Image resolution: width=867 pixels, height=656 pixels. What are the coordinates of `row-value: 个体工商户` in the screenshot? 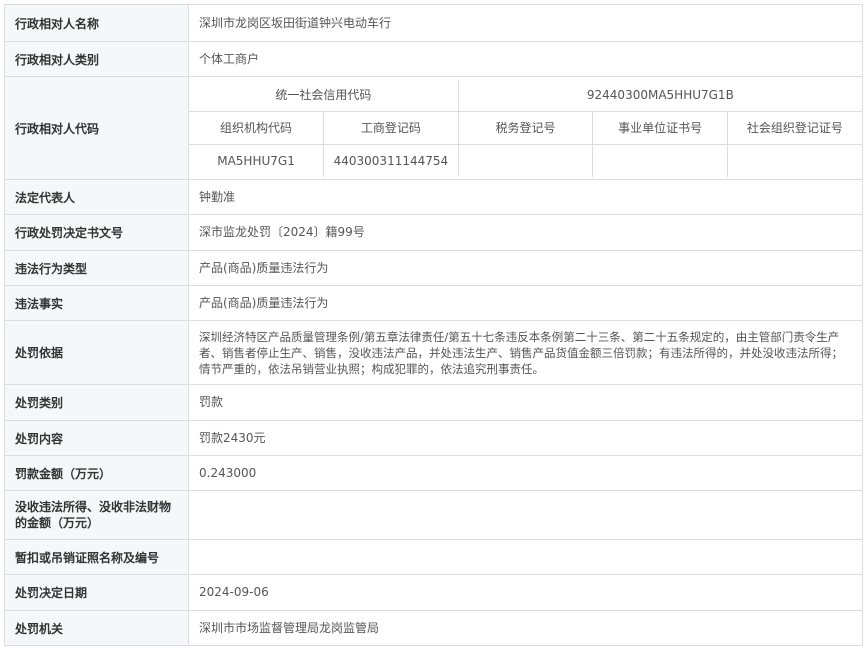 It's located at (525, 59).